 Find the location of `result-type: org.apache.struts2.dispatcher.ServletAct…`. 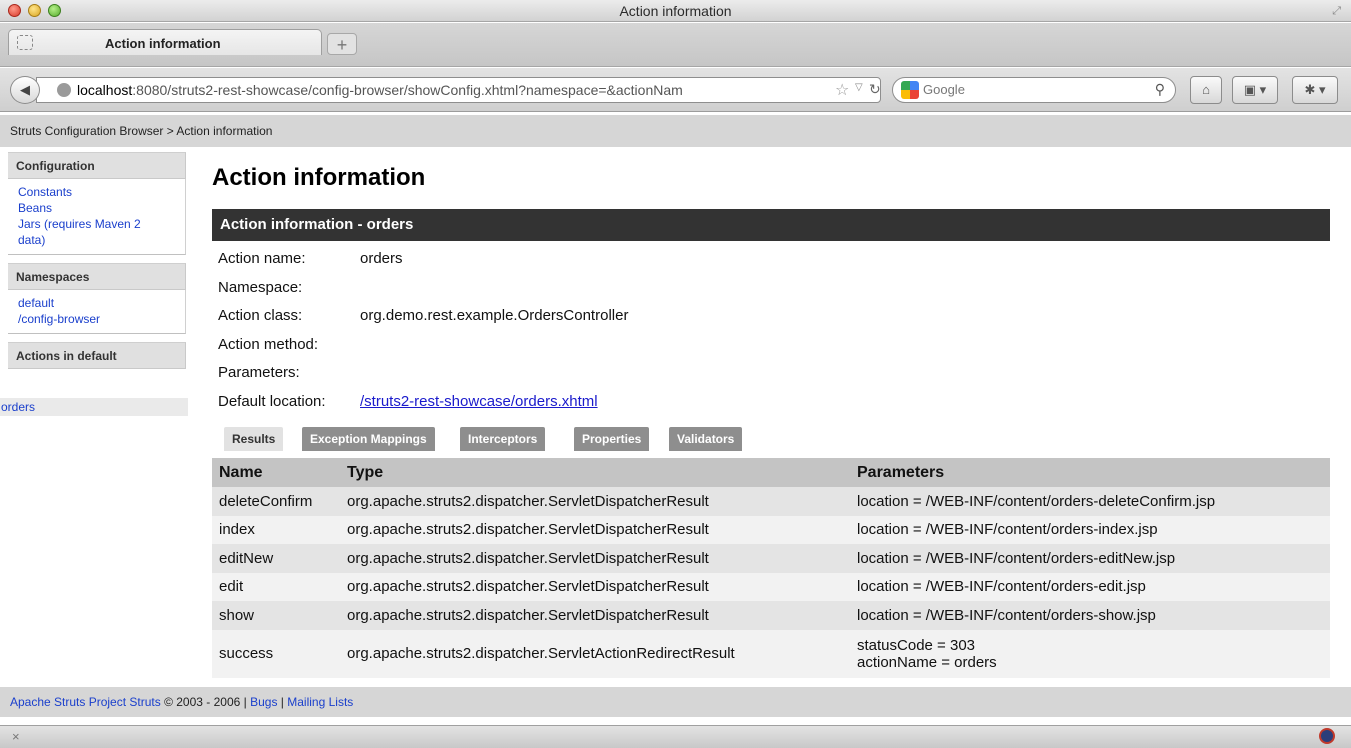

result-type: org.apache.struts2.dispatcher.ServletAct… is located at coordinates (595, 653).